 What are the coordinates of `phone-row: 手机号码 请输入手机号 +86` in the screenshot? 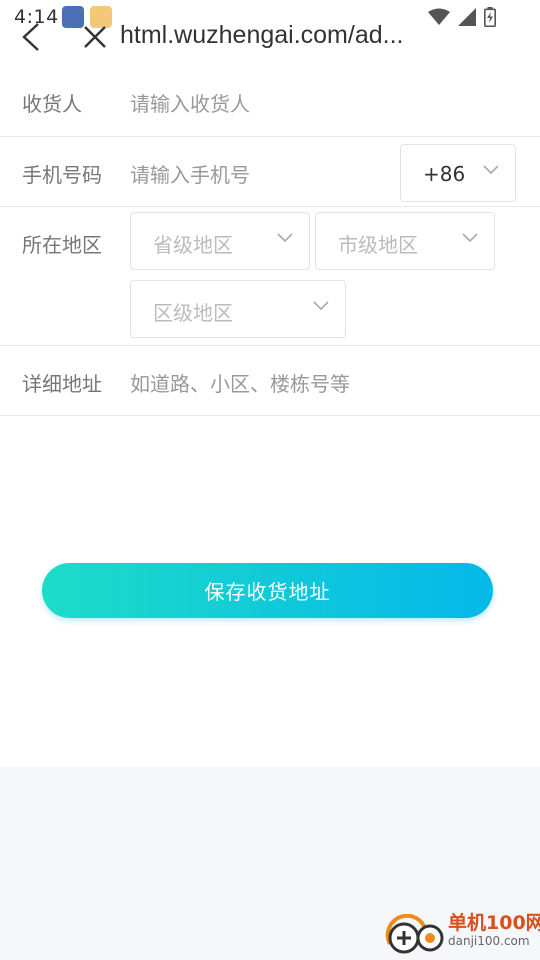 It's located at (270, 172).